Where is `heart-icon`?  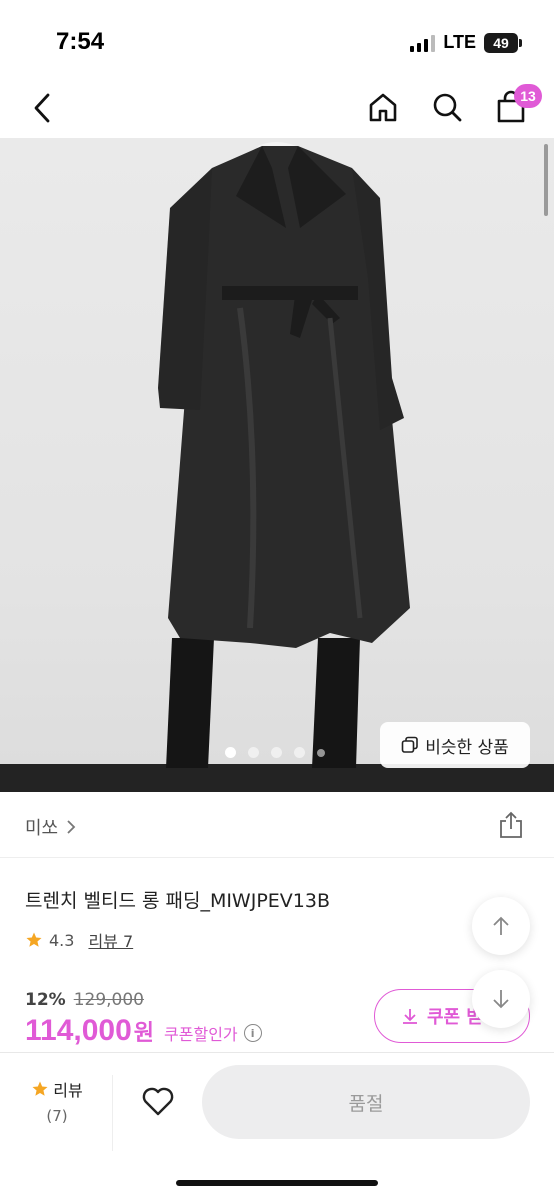 heart-icon is located at coordinates (158, 1101).